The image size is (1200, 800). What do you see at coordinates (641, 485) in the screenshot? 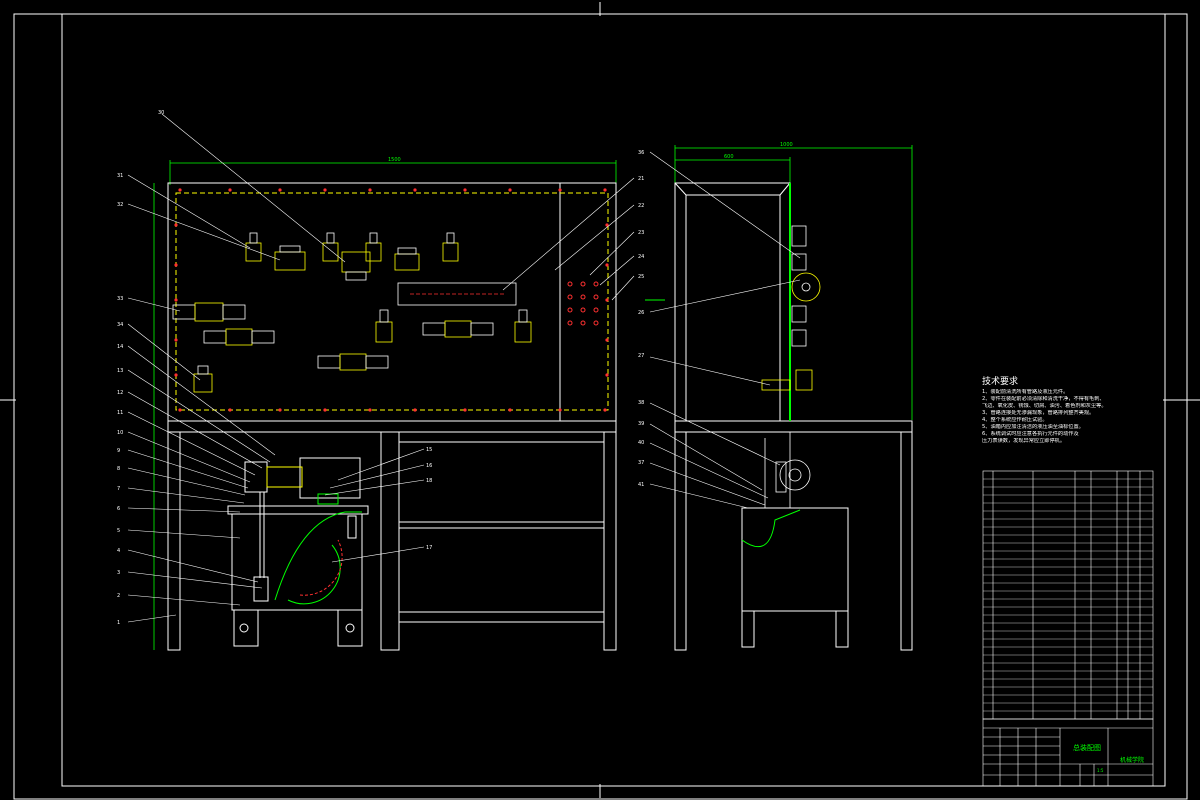
I see `svg-text: 41` at bounding box center [641, 485].